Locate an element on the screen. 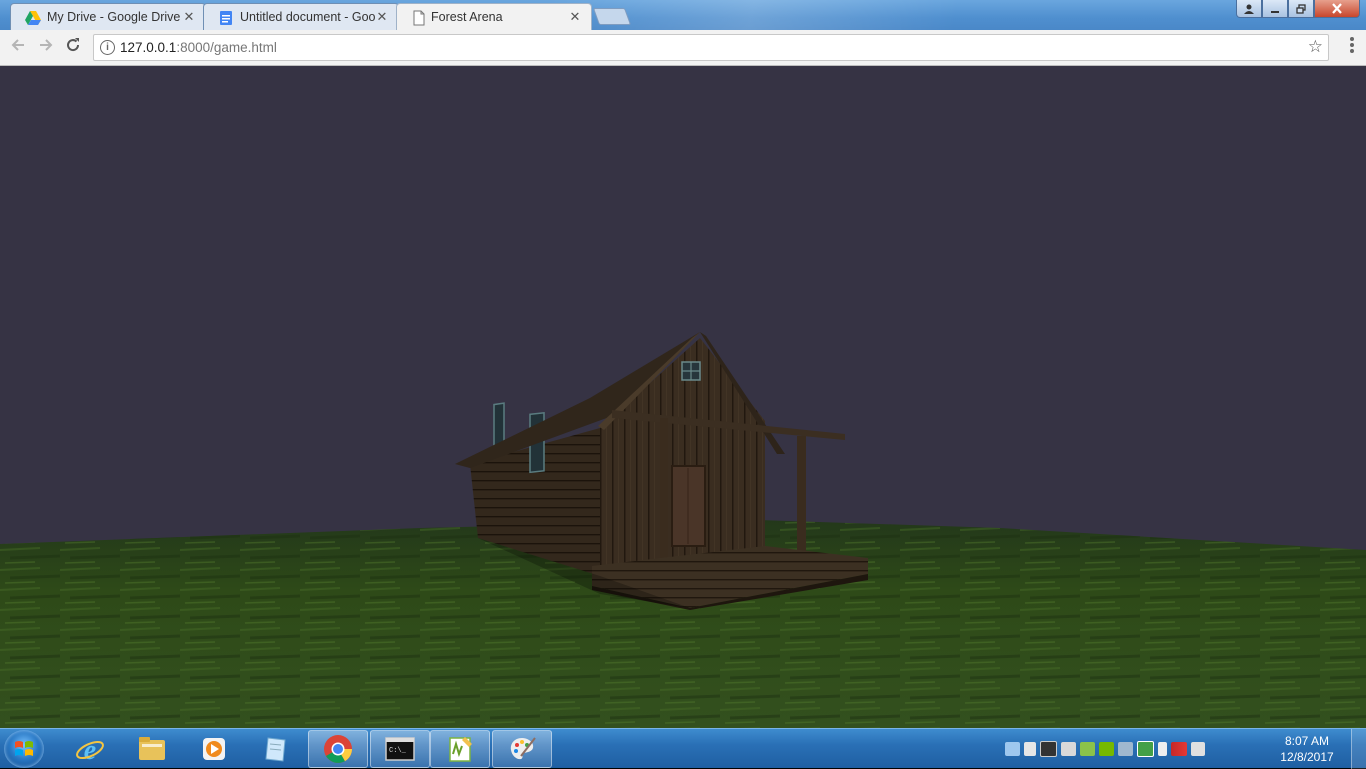 The image size is (1366, 769). antivirus-shield-icon is located at coordinates (1145, 749).